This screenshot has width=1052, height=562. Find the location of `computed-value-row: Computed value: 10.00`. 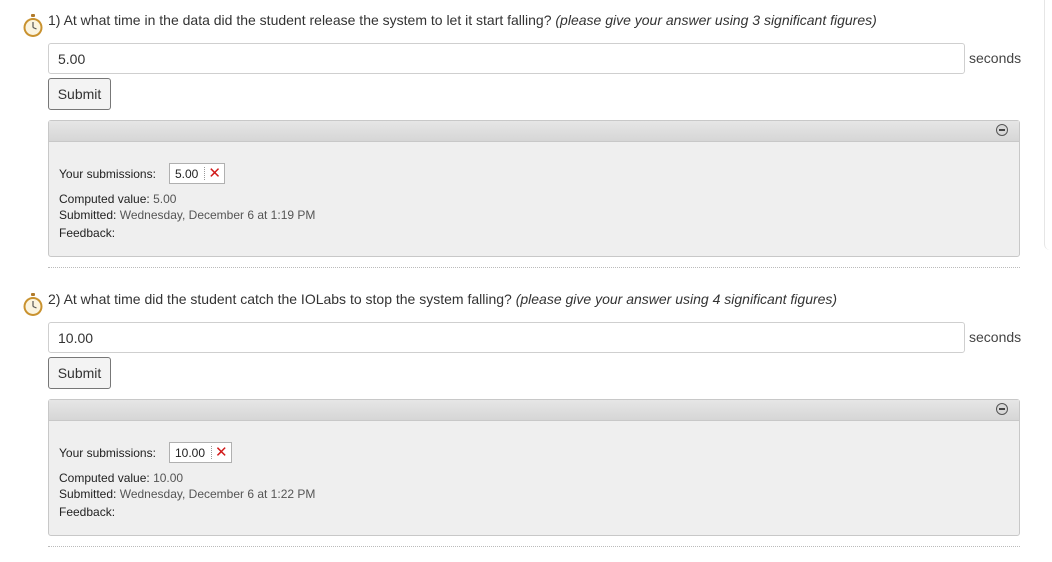

computed-value-row: Computed value: 10.00 is located at coordinates (121, 478).